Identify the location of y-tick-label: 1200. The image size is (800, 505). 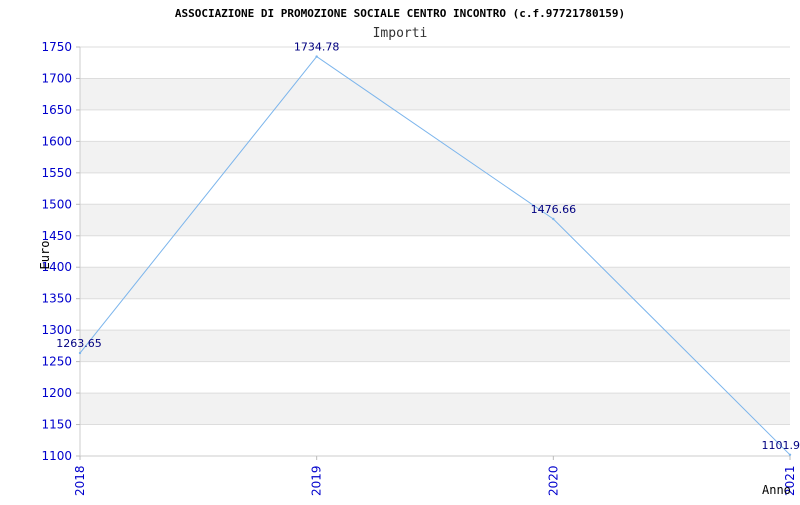
(56, 393).